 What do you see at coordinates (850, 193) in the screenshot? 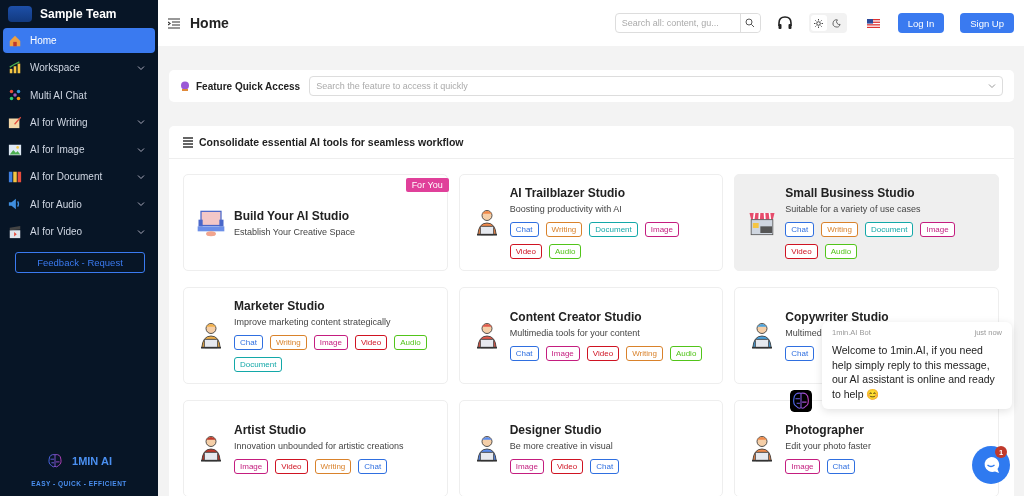
I see `studio-name: Small Business Studio` at bounding box center [850, 193].